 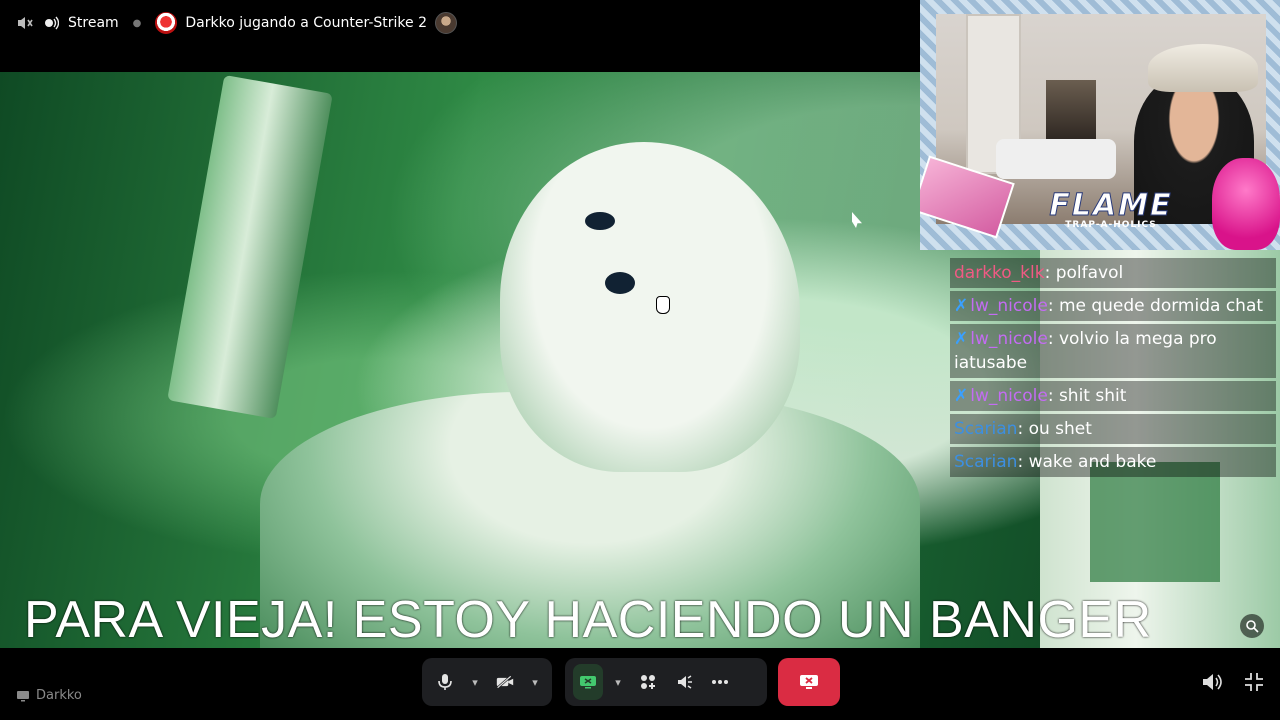 What do you see at coordinates (1155, 306) in the screenshot?
I see `chat-text: : me quede dormida chat` at bounding box center [1155, 306].